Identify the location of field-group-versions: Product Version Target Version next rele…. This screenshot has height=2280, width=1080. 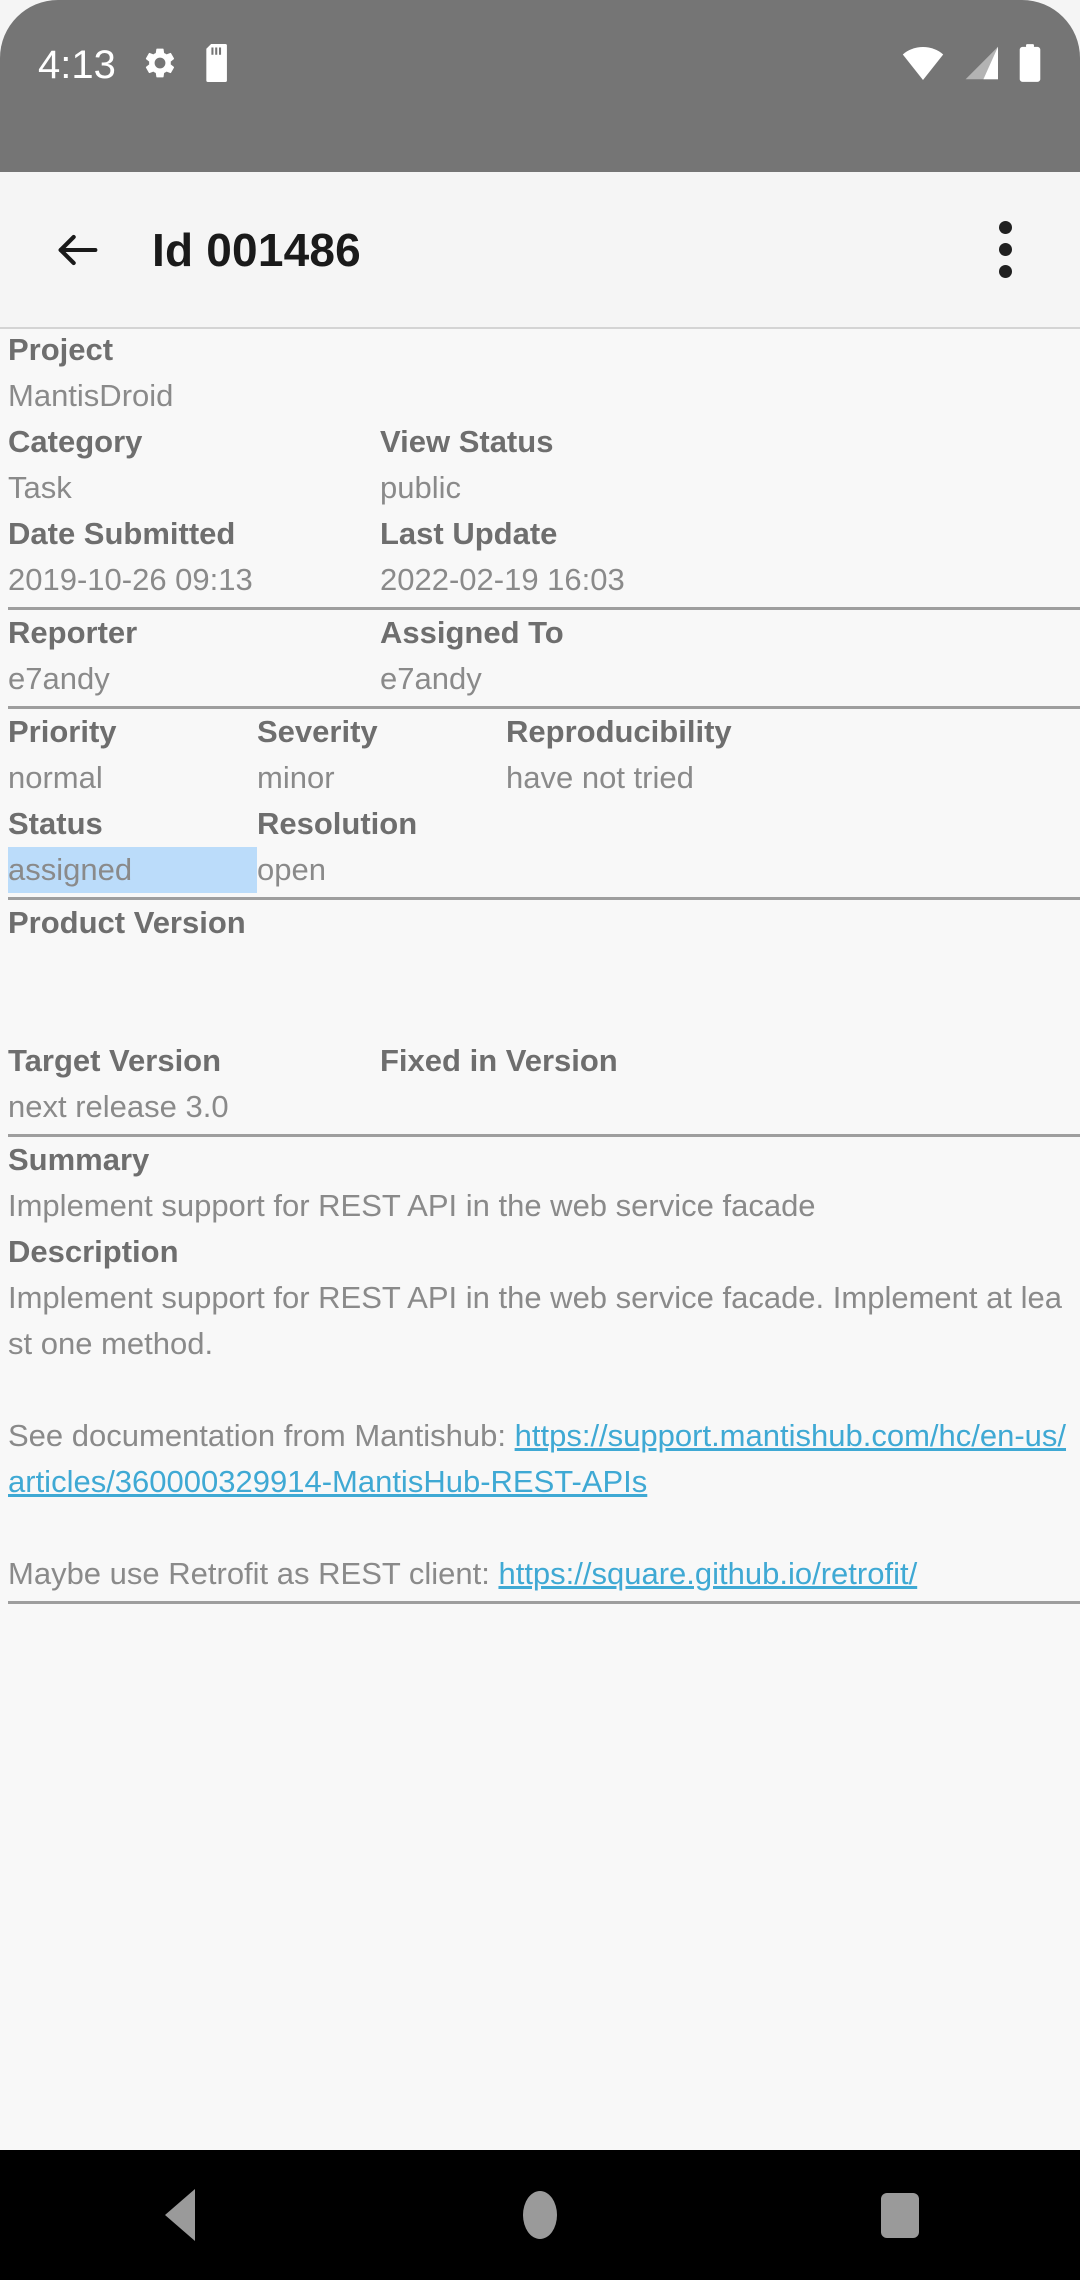
(542, 1018).